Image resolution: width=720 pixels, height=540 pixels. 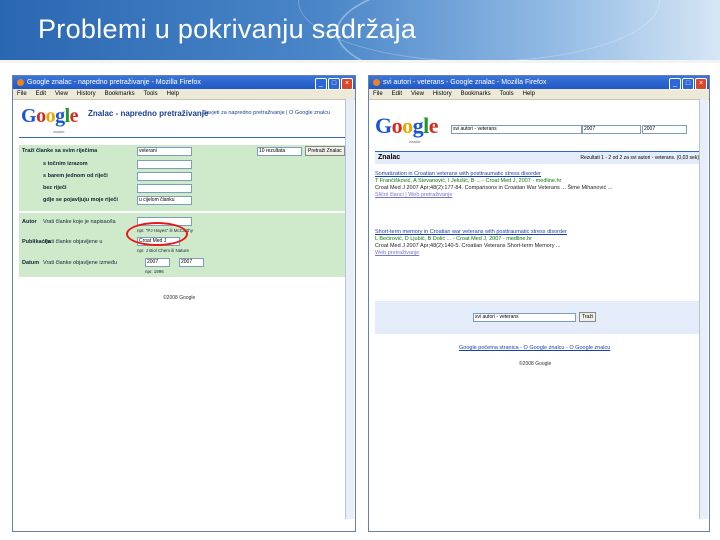 What do you see at coordinates (535, 195) in the screenshot?
I see `result-links: Slični članci | Web pretraživanje` at bounding box center [535, 195].